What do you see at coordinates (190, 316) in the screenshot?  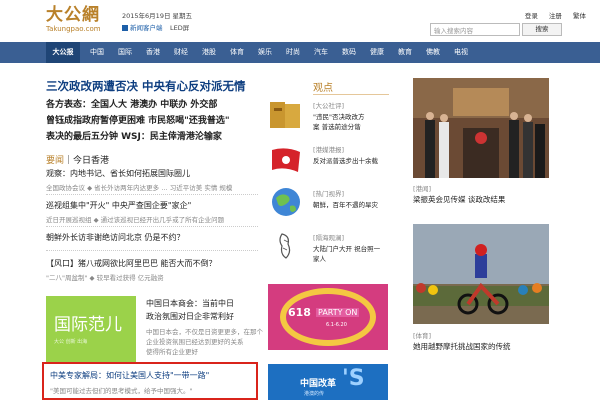 I see `feature-title-line-2: 政治氛围对日企非常利好` at bounding box center [190, 316].